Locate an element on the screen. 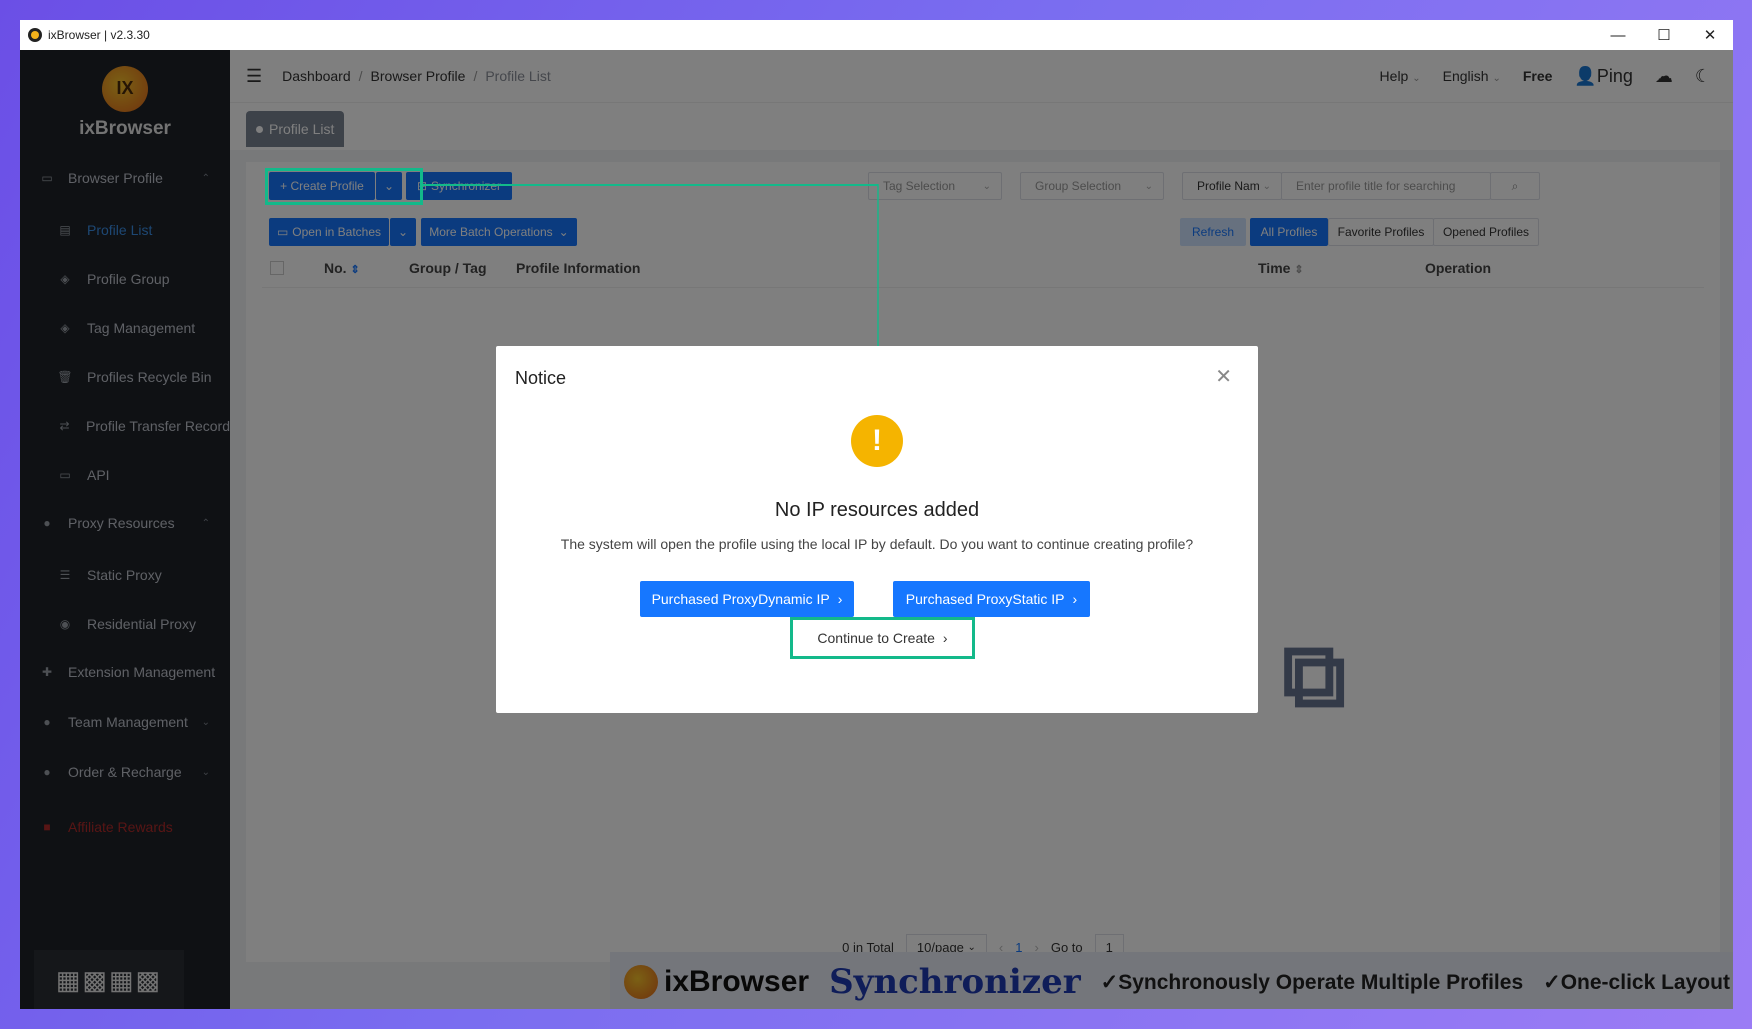 The image size is (1752, 1029). purchased-dynamic-ip-button: Purchased ProxyDynamic IP › is located at coordinates (747, 599).